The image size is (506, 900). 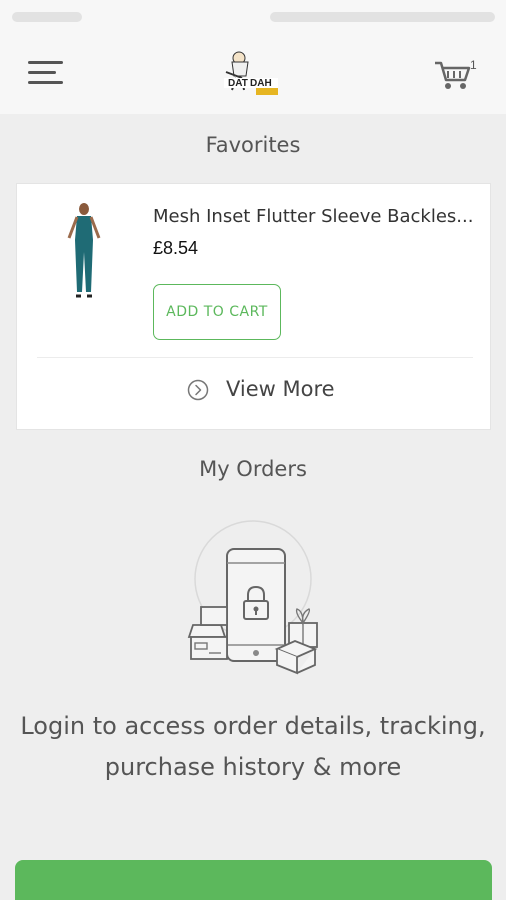 I want to click on cart-count-badge: 1, so click(x=473, y=65).